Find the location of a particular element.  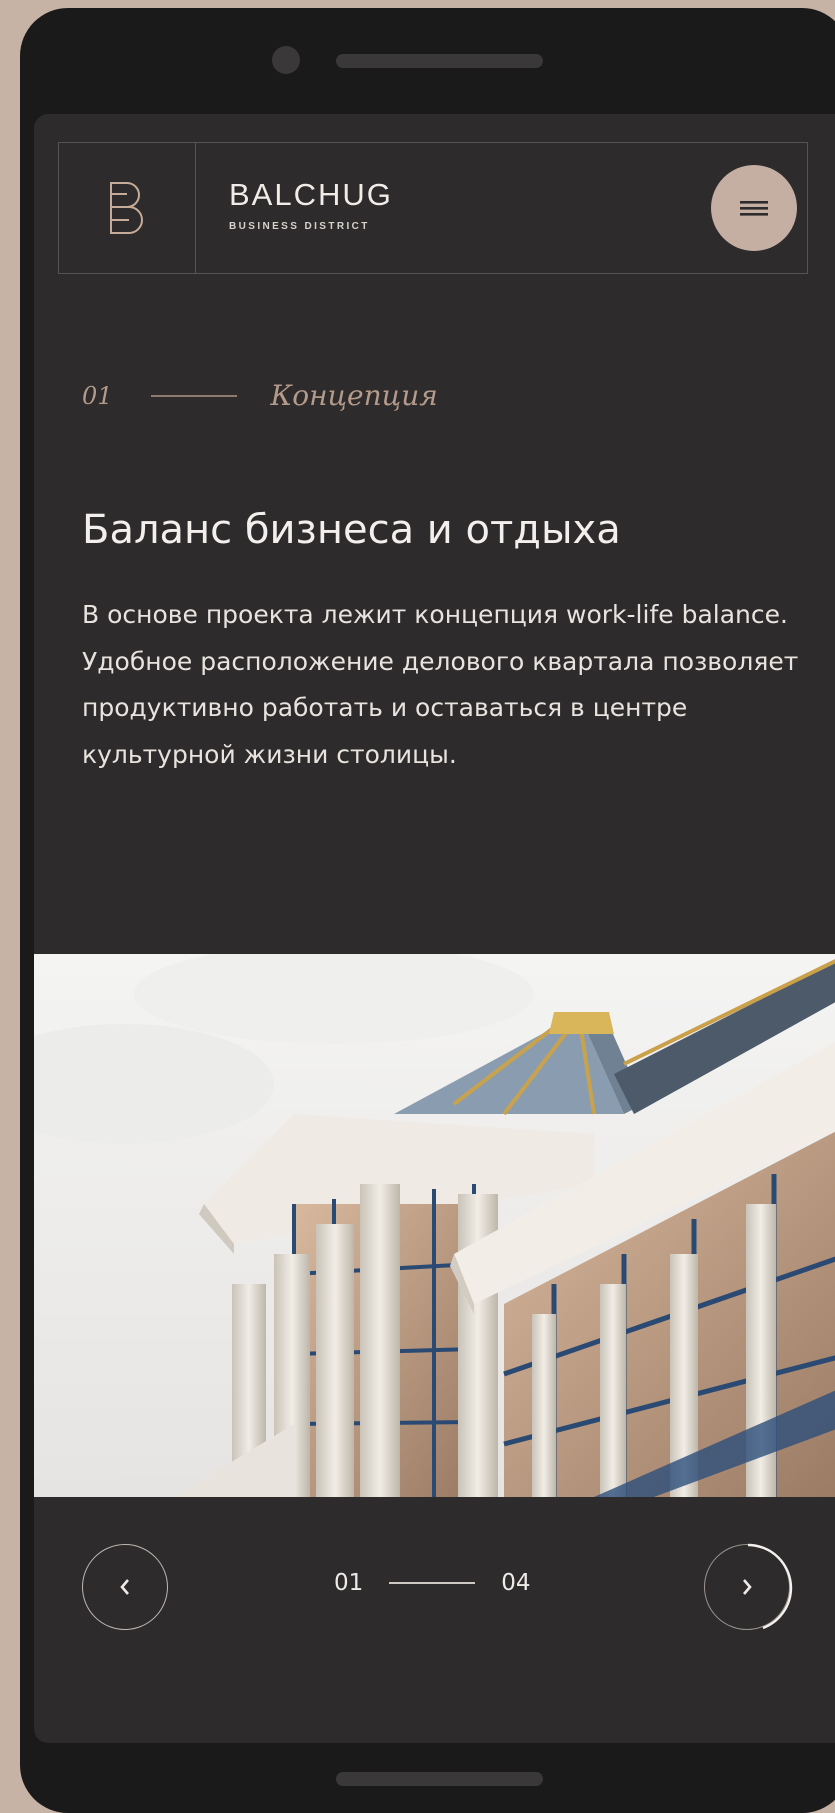

brand: BALCHUG BUSINESS DISTRICT is located at coordinates (311, 204).